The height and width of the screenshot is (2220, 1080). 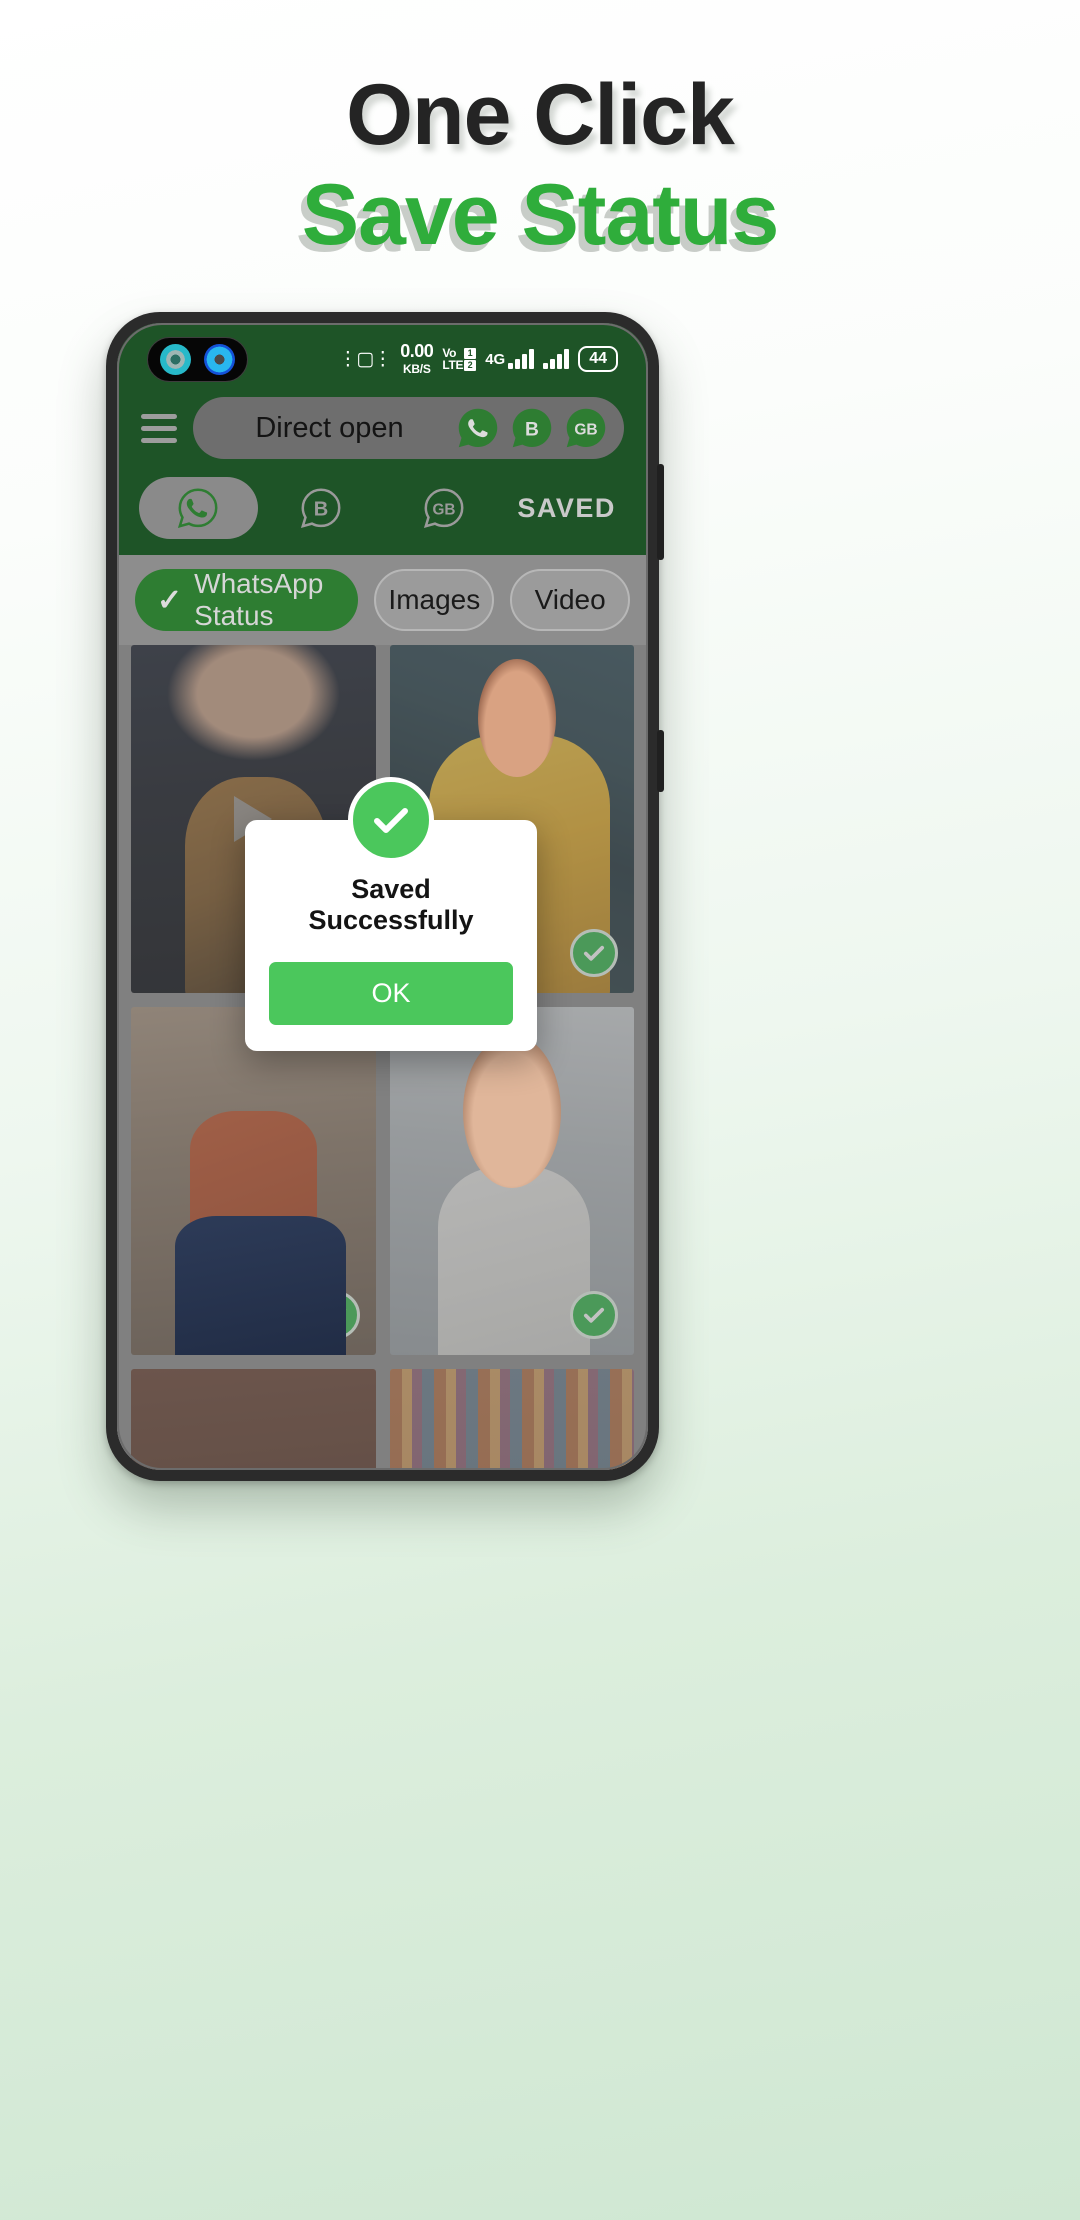 I want to click on tab-whatsapp-business: B, so click(x=321, y=508).